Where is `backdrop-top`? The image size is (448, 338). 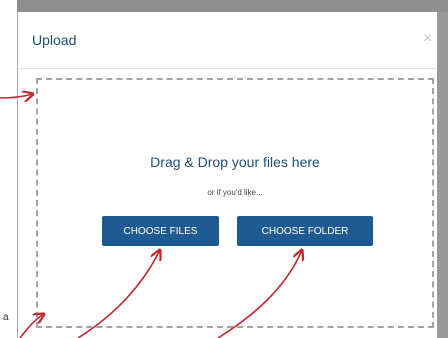
backdrop-top is located at coordinates (232, 6).